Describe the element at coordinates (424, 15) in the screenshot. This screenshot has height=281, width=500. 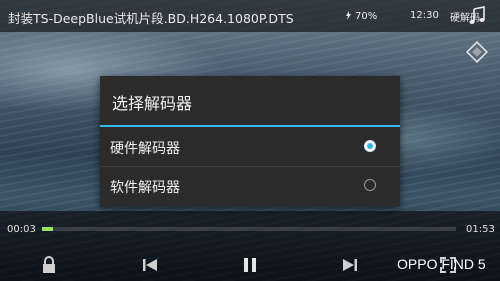
I see `clock: 12:30` at that location.